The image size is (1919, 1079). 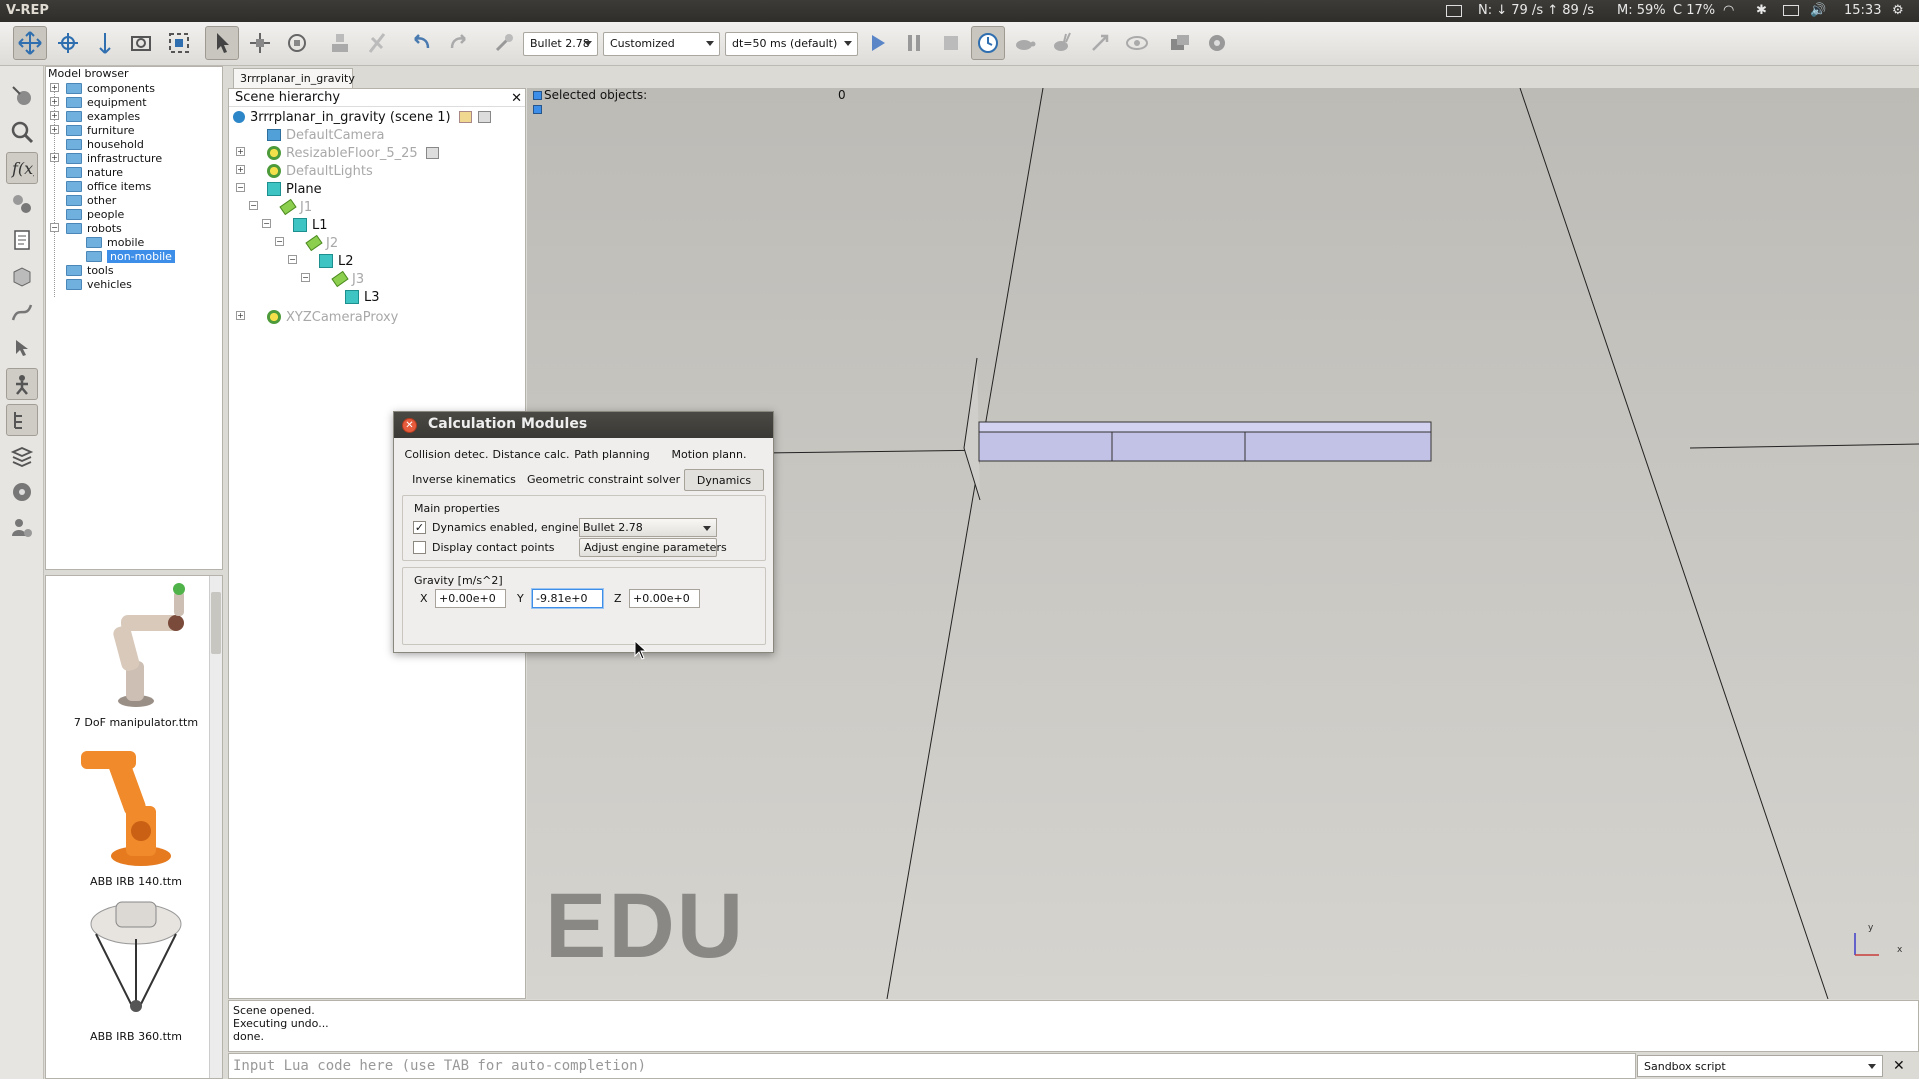 What do you see at coordinates (22, 420) in the screenshot?
I see `scene-hierarchy-toggle-button` at bounding box center [22, 420].